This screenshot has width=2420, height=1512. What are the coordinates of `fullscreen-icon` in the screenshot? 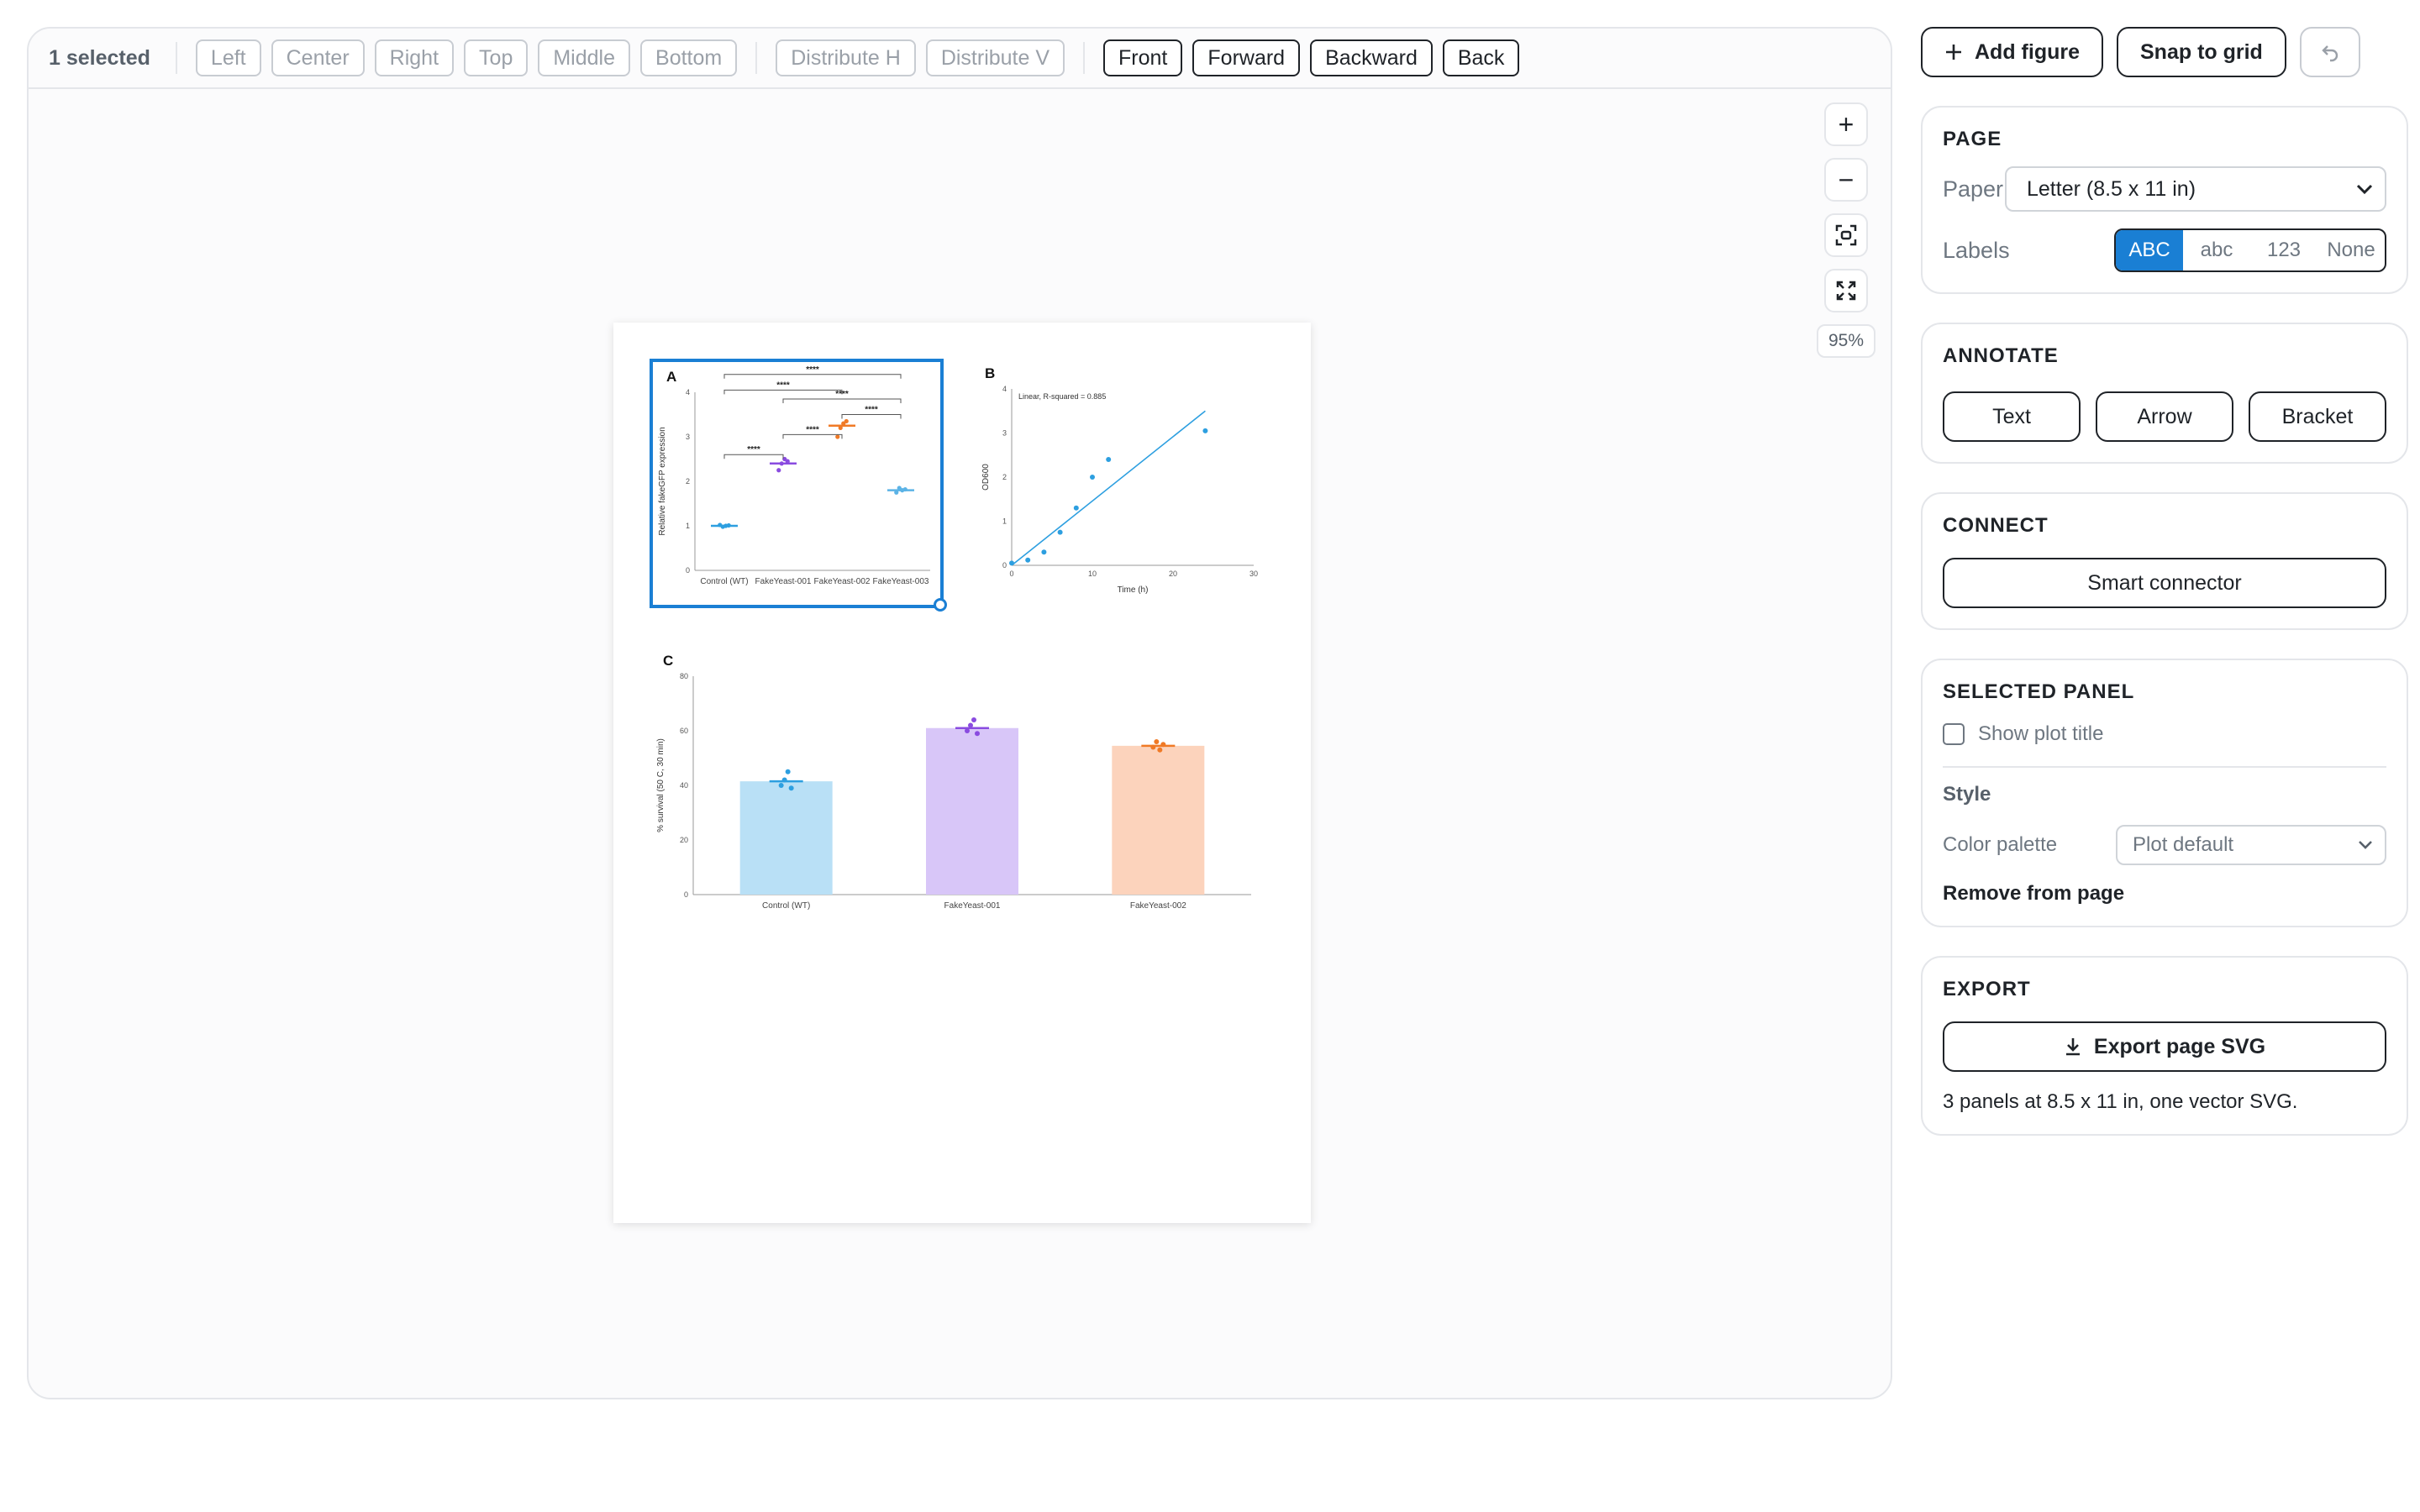 It's located at (1846, 291).